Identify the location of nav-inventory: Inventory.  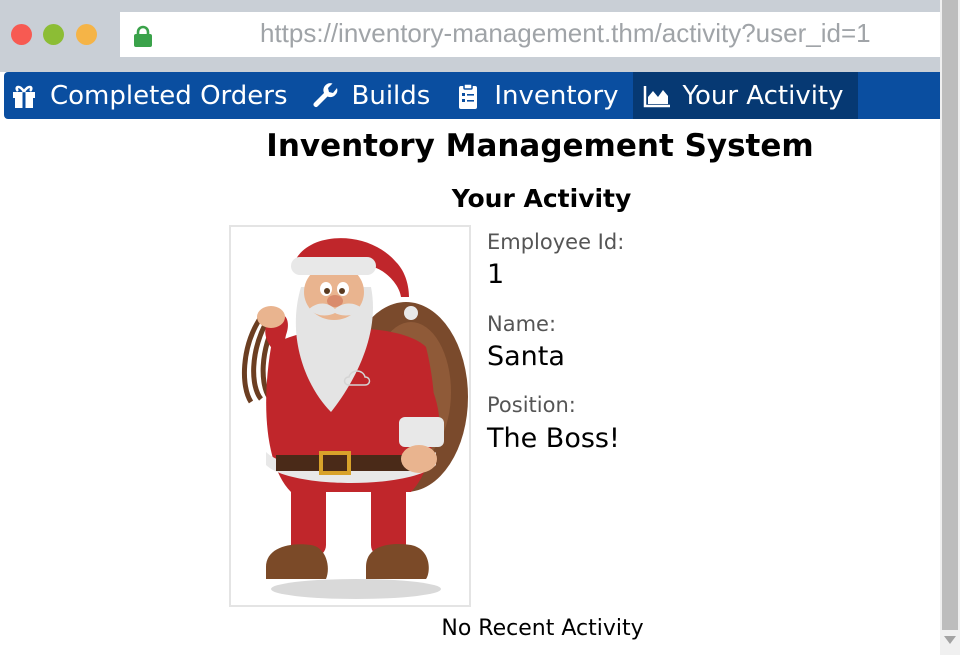
(538, 95).